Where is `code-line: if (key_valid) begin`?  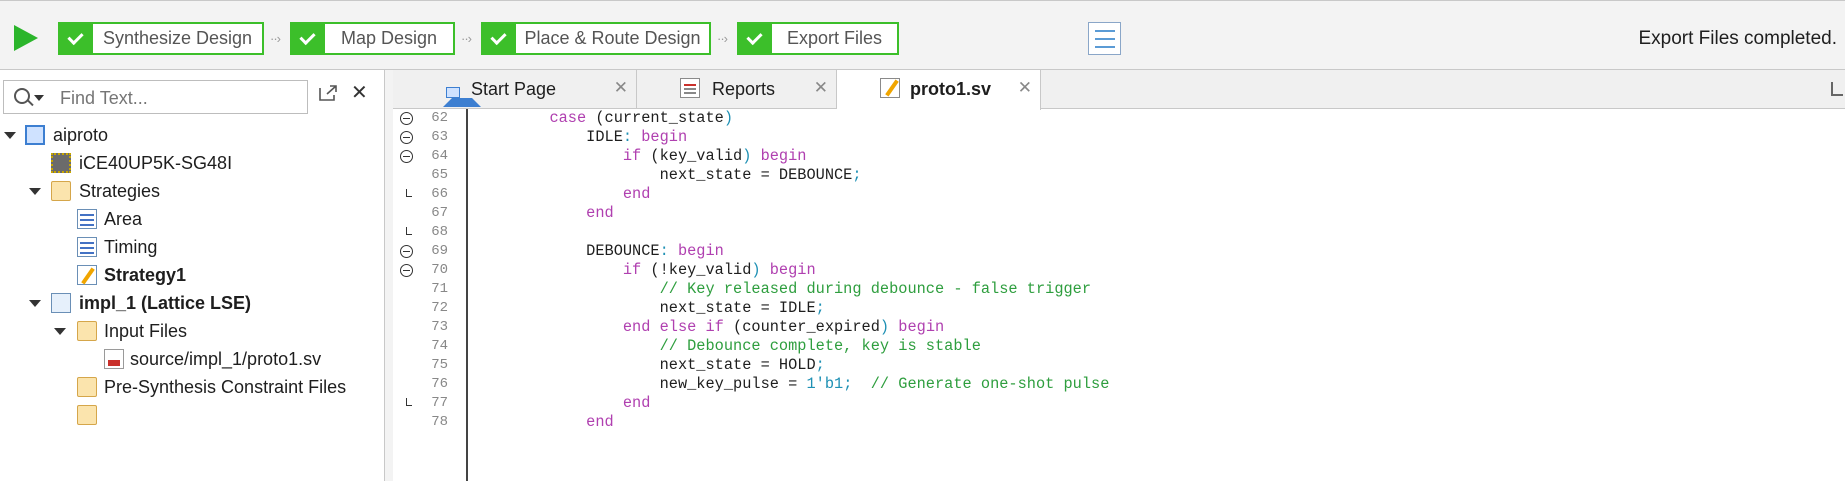 code-line: if (key_valid) begin is located at coordinates (641, 156).